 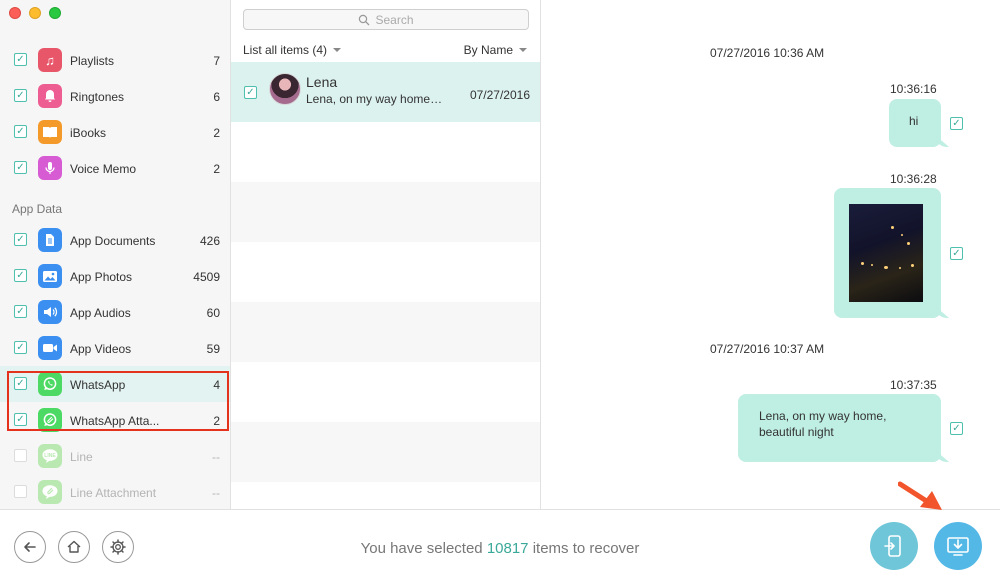 I want to click on message-bubble: hi, so click(x=919, y=123).